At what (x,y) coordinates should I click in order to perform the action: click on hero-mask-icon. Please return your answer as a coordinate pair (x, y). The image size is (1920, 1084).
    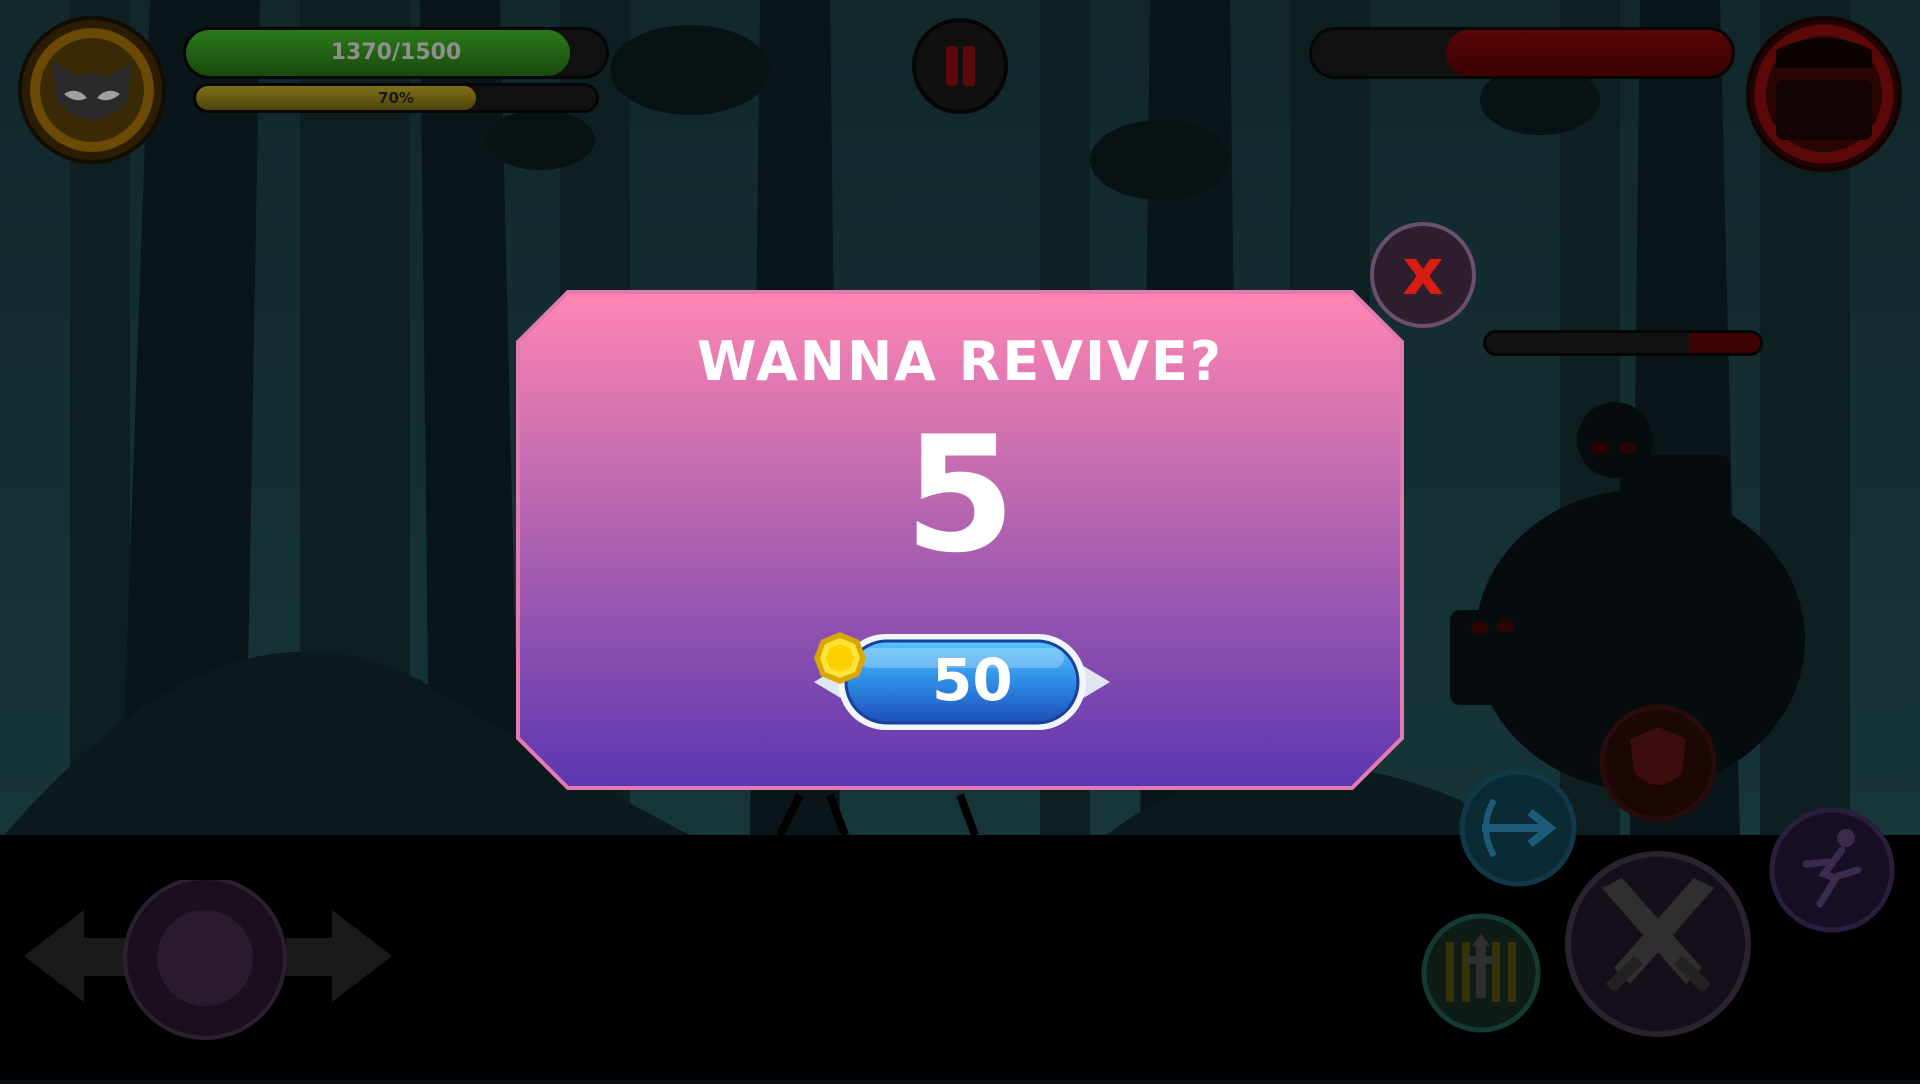
    Looking at the image, I should click on (92, 91).